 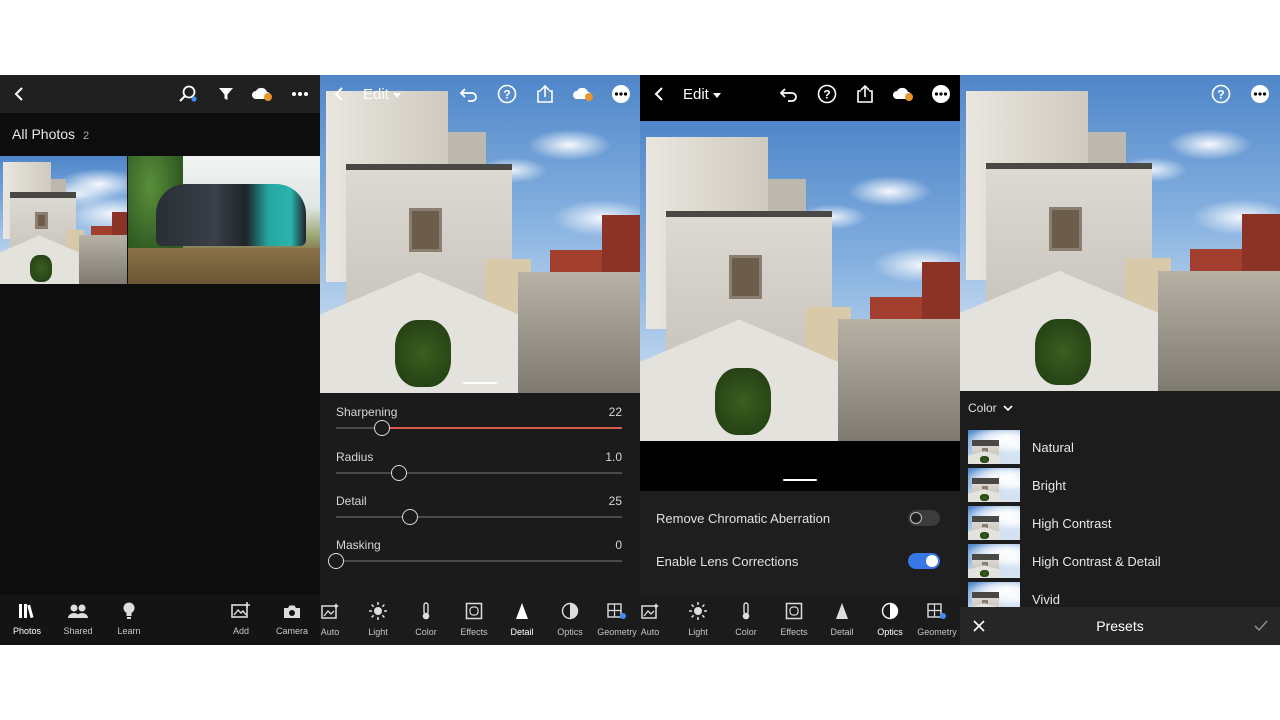 What do you see at coordinates (292, 611) in the screenshot?
I see `camera-icon` at bounding box center [292, 611].